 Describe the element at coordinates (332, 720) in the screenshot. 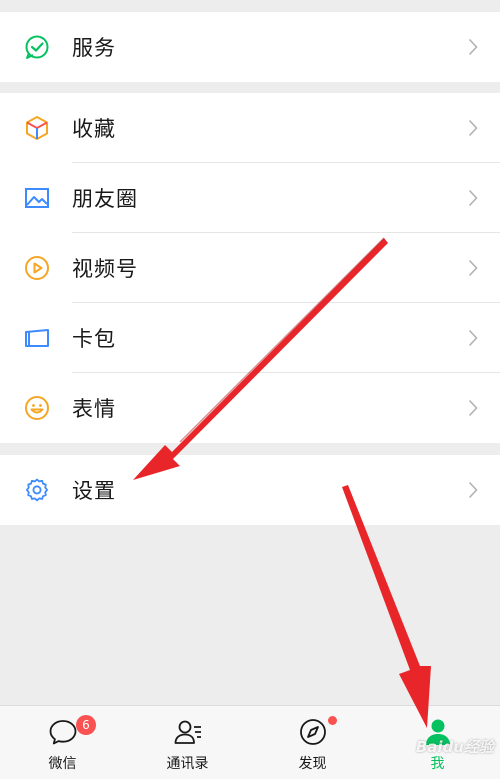

I see `new-dot-badge` at that location.